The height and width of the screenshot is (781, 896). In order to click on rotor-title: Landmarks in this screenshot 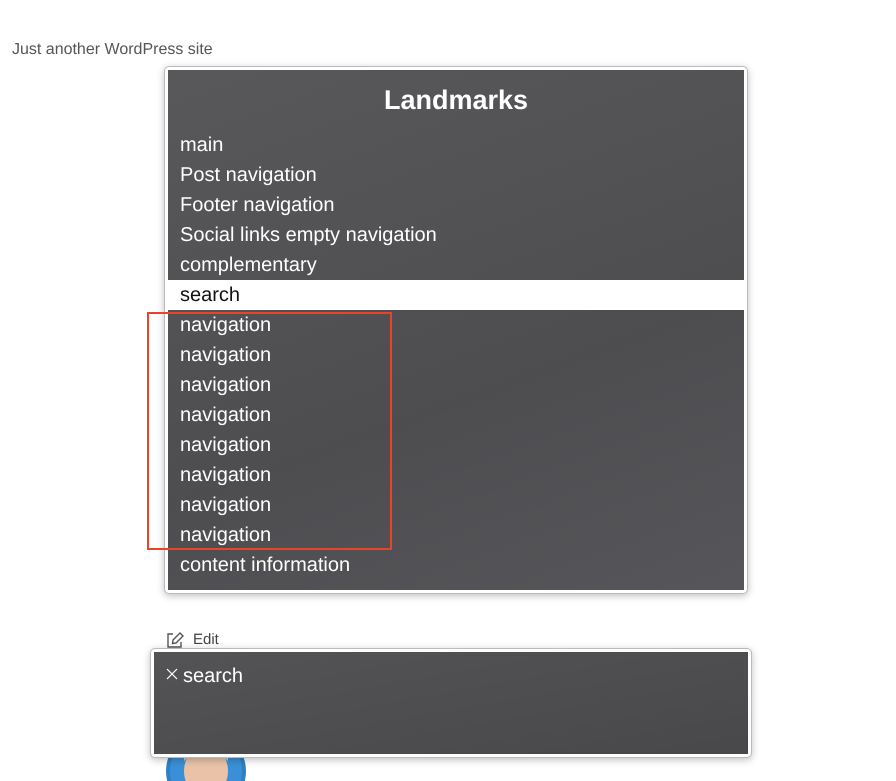, I will do `click(456, 100)`.